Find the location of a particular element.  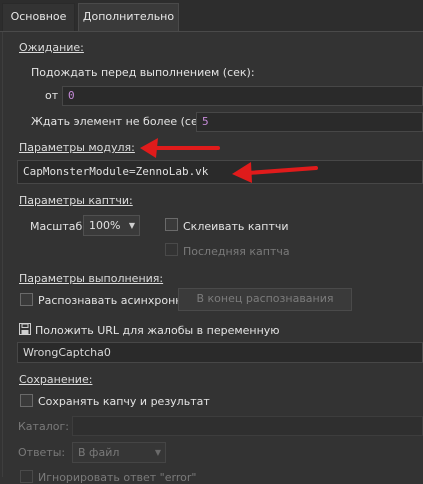

scale-select: 100% ▼ is located at coordinates (111, 225).